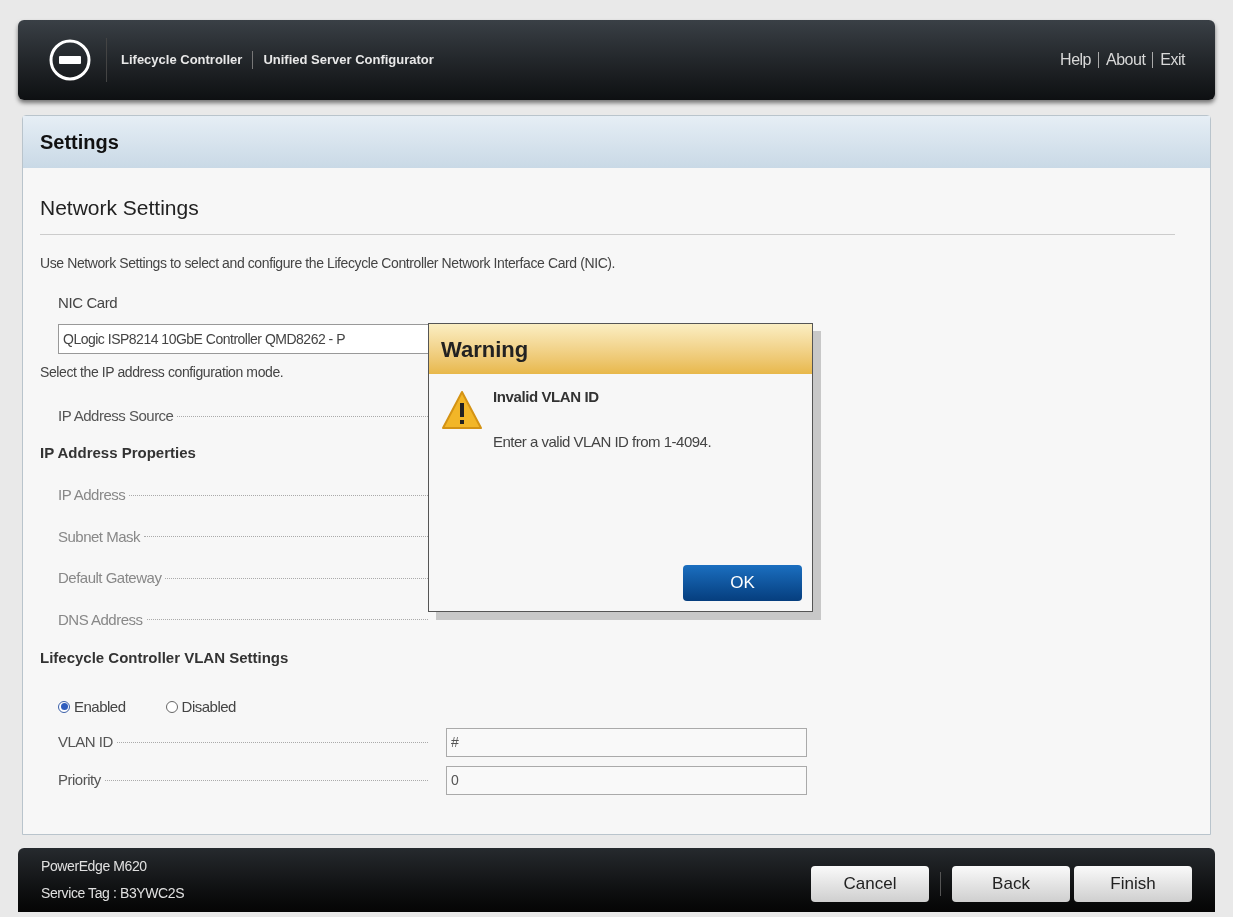  What do you see at coordinates (118, 452) in the screenshot?
I see `section-heading: IP Address Properties` at bounding box center [118, 452].